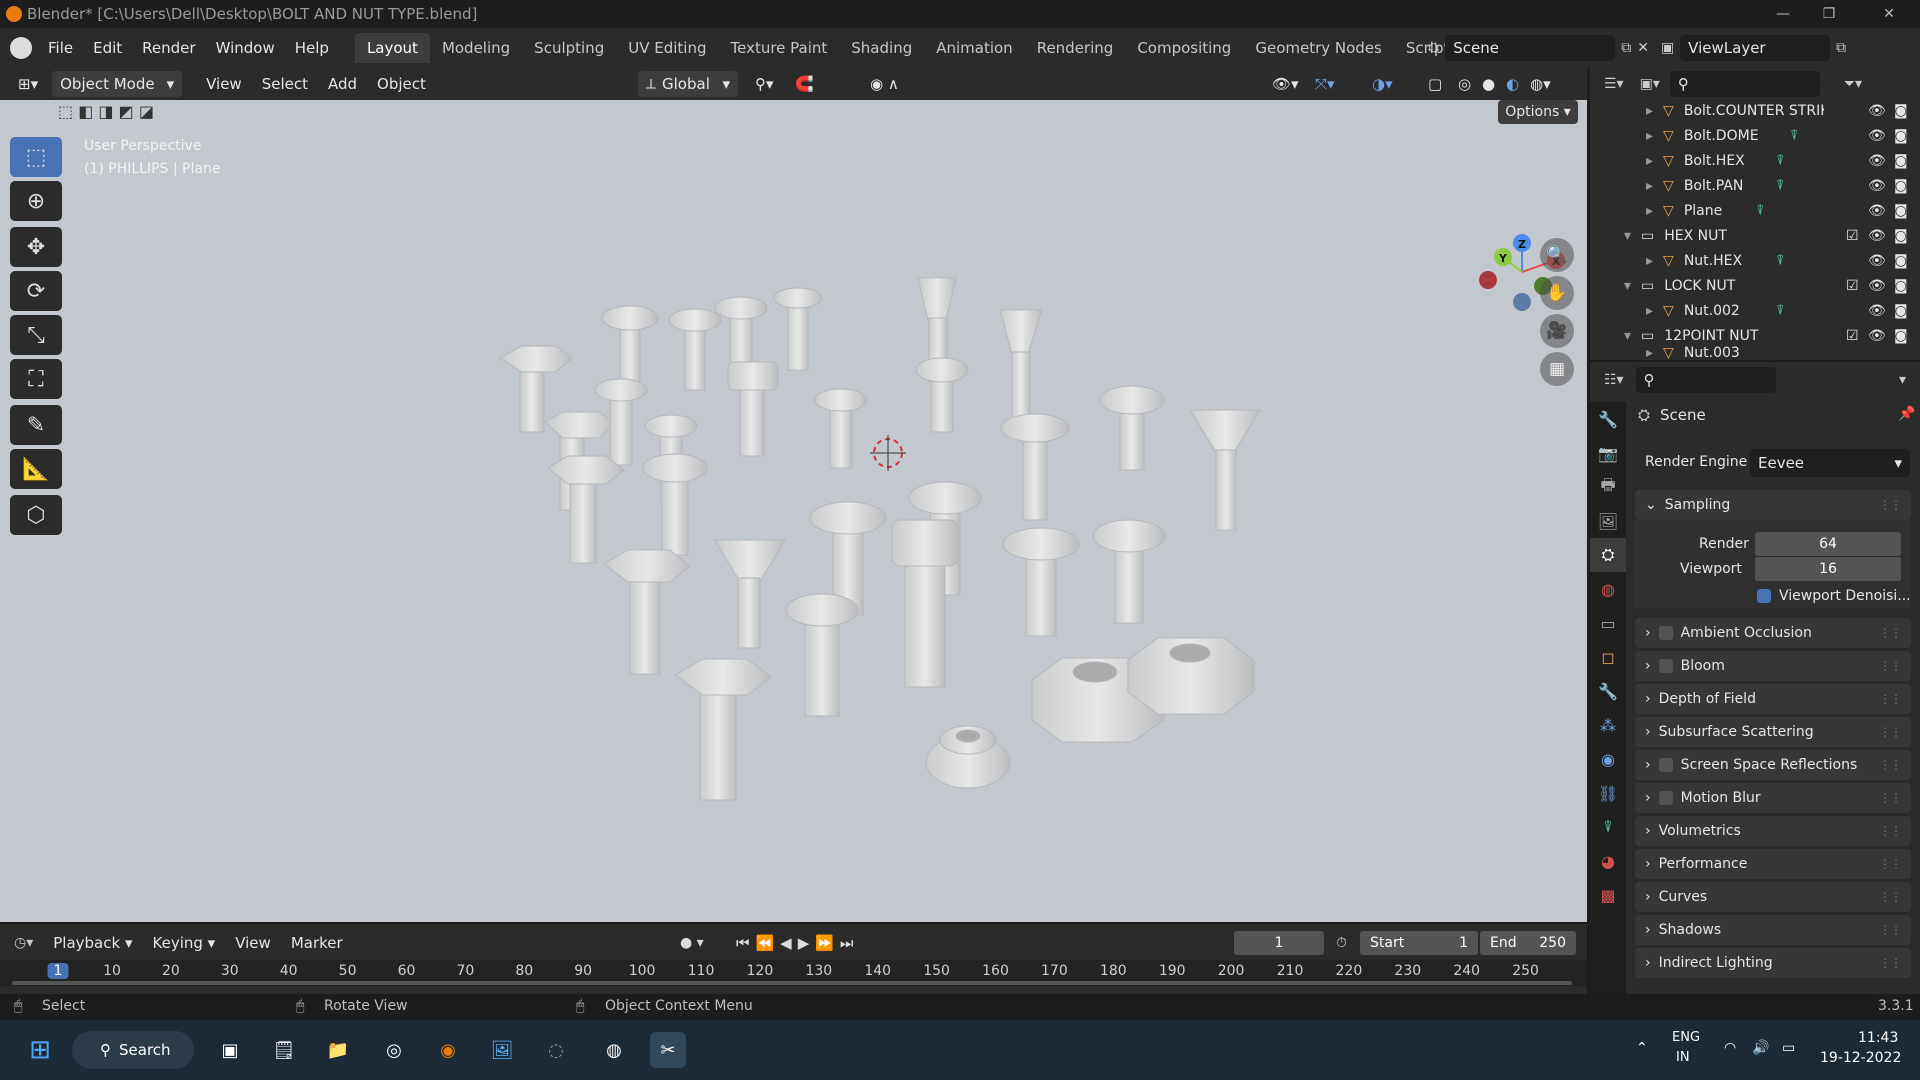 Image resolution: width=1920 pixels, height=1080 pixels. Describe the element at coordinates (1325, 84) in the screenshot. I see `gizmo-icon: ⤧▾` at that location.